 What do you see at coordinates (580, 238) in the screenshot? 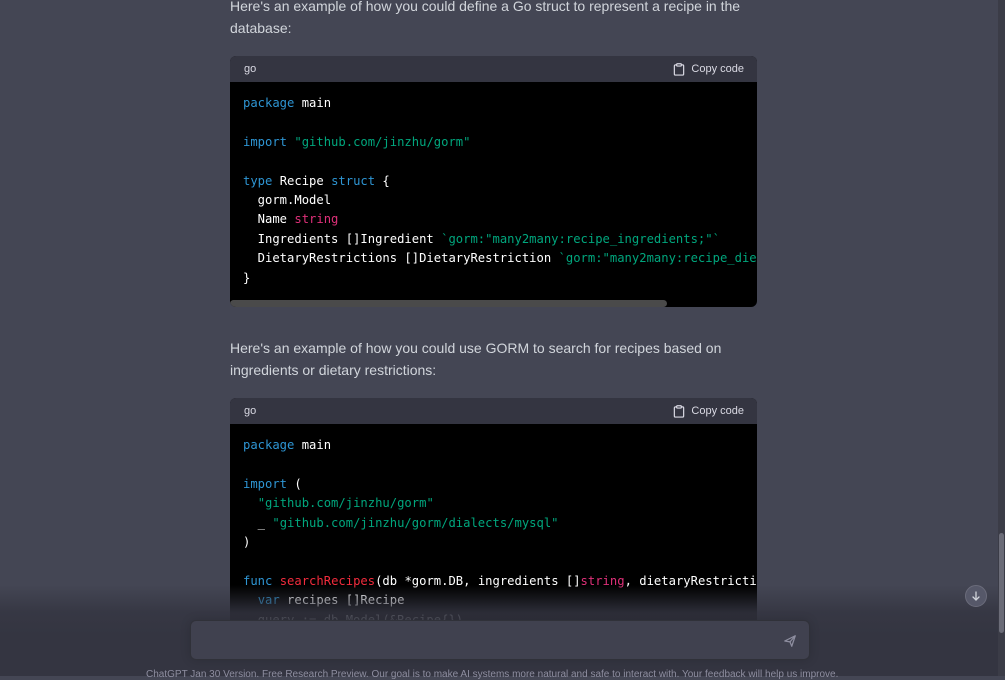
I see `code-token: `gorm:"many2many:recipe_ingredients;"`` at bounding box center [580, 238].